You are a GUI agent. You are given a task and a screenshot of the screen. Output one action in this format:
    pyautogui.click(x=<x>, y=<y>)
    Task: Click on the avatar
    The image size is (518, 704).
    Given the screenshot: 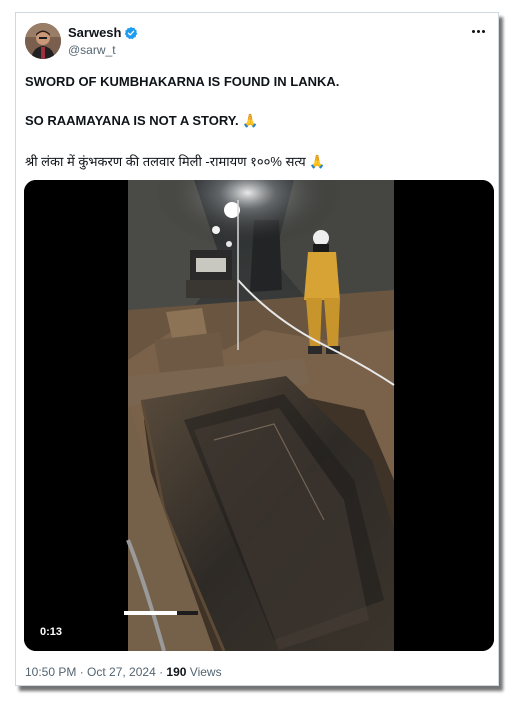 What is the action you would take?
    pyautogui.click(x=43, y=41)
    